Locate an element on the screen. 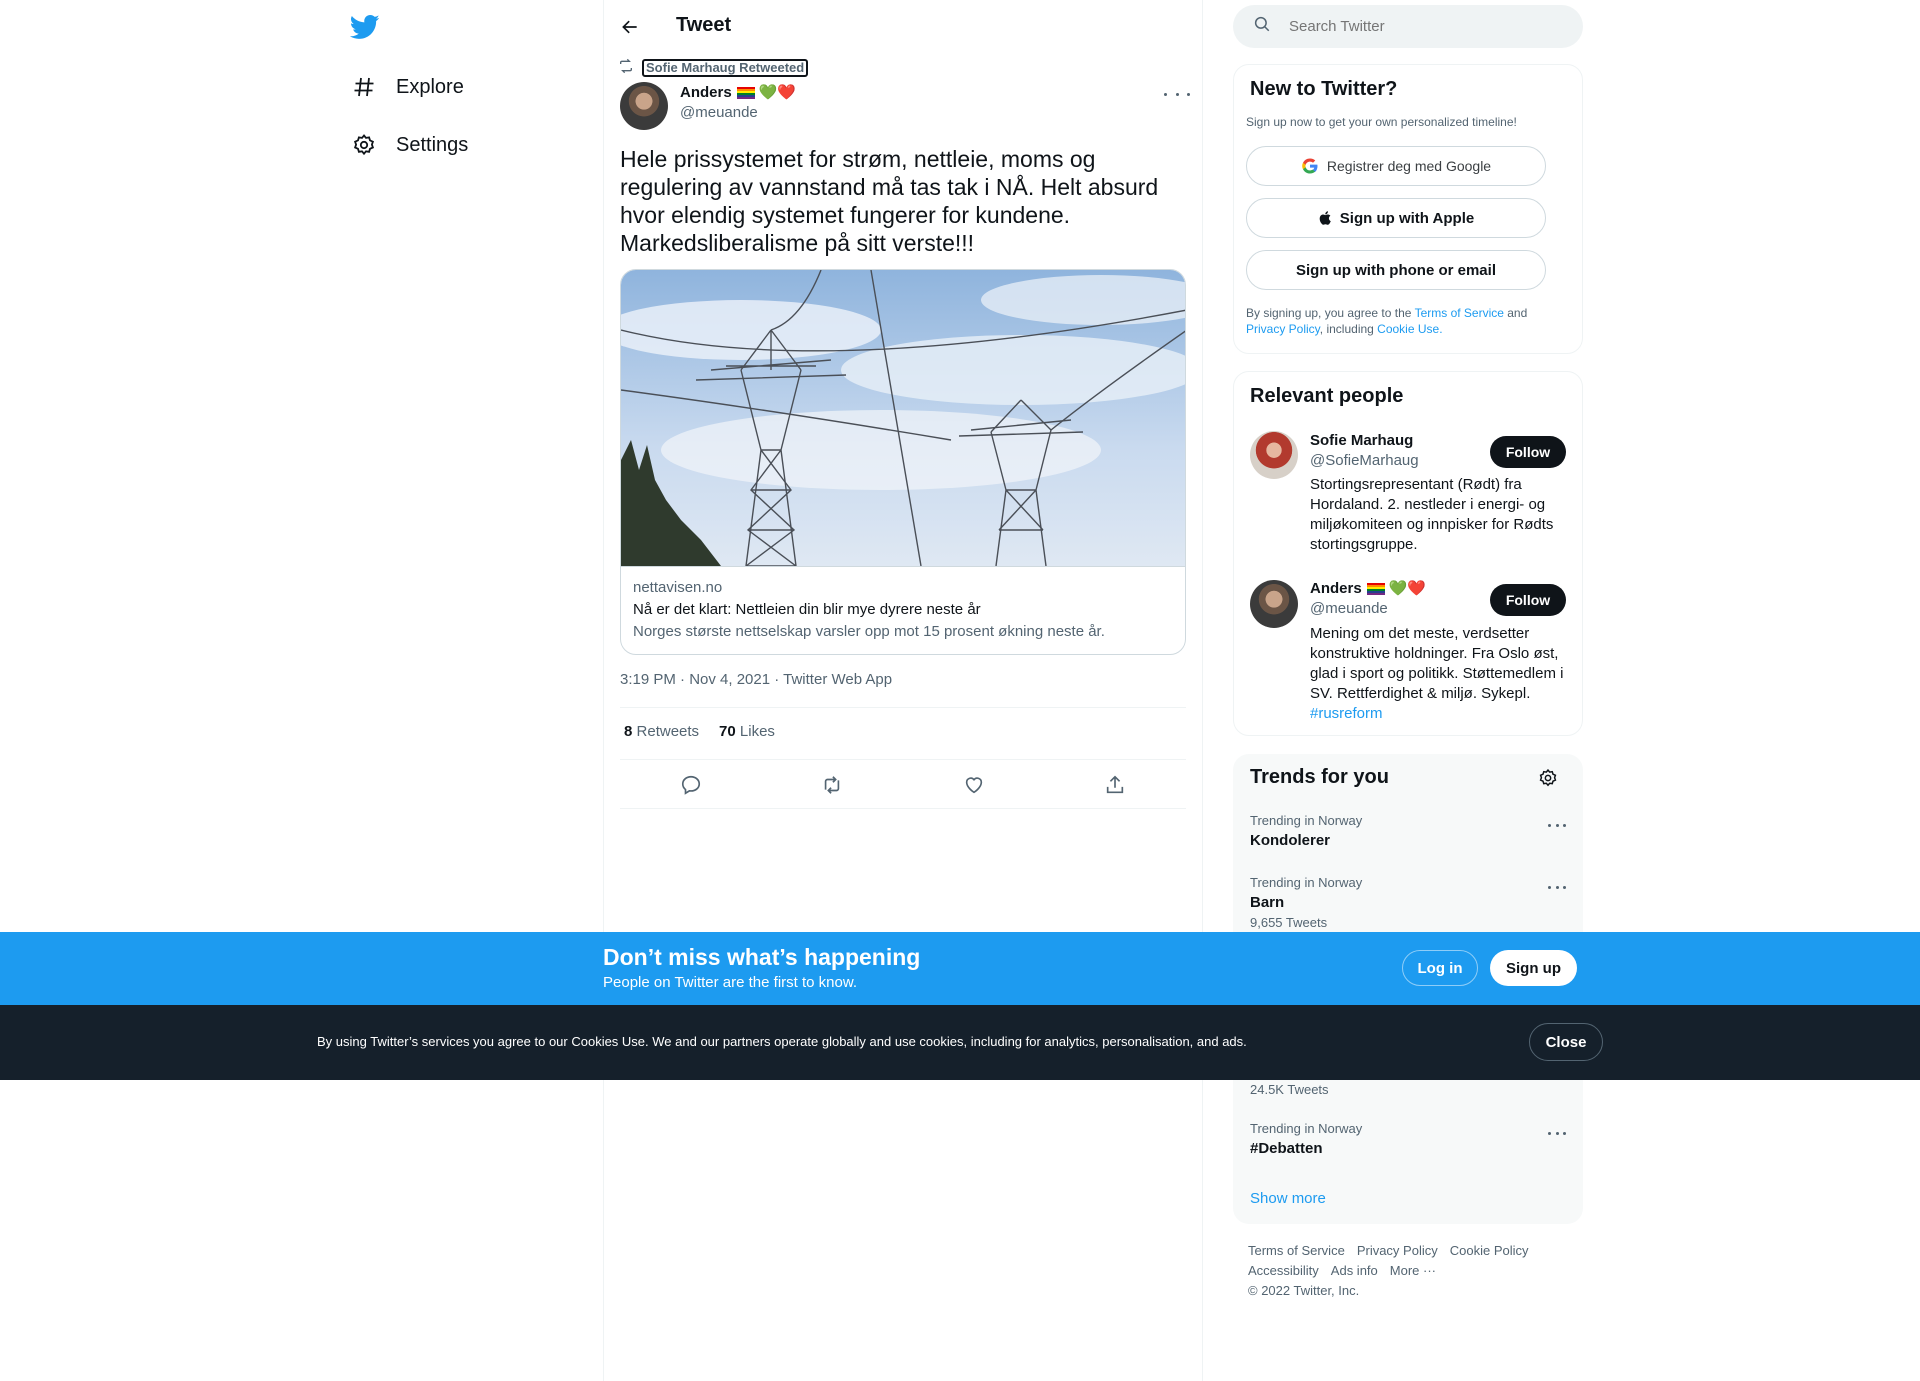 The width and height of the screenshot is (1920, 1381). terms-link: Terms of Service is located at coordinates (1459, 313).